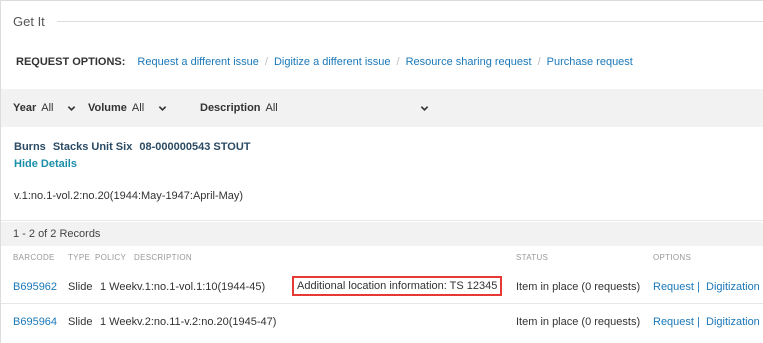  Describe the element at coordinates (672, 257) in the screenshot. I see `column-header-options: OPTIONS` at that location.